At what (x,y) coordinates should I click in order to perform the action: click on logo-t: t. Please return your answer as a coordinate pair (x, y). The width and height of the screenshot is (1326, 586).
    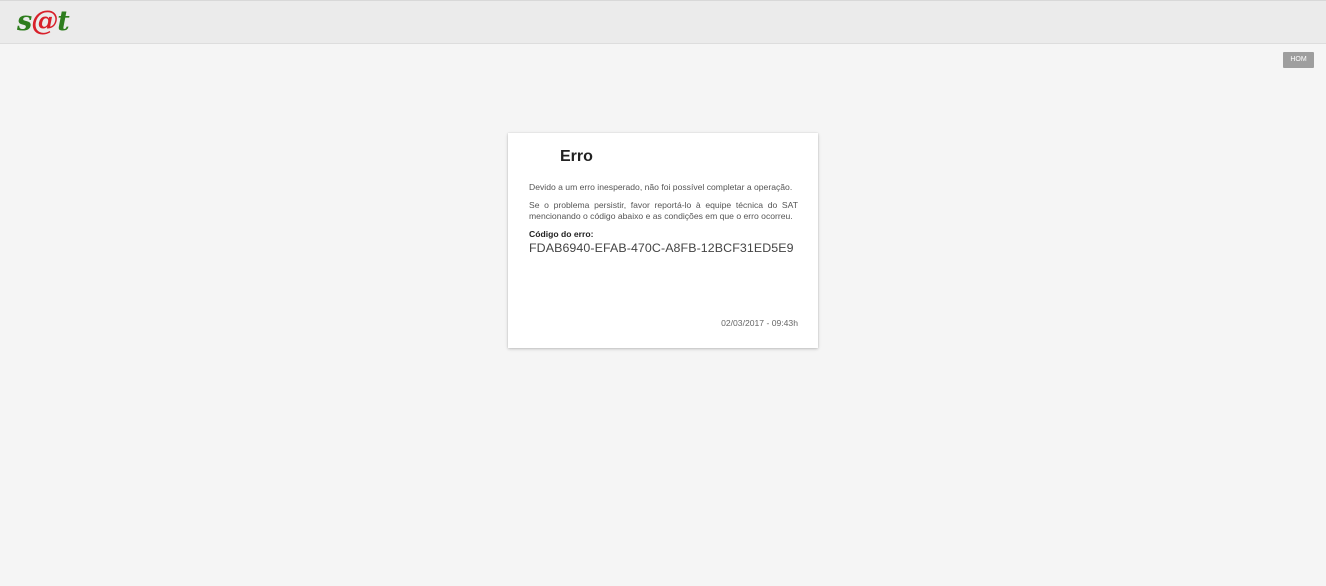
    Looking at the image, I should click on (63, 21).